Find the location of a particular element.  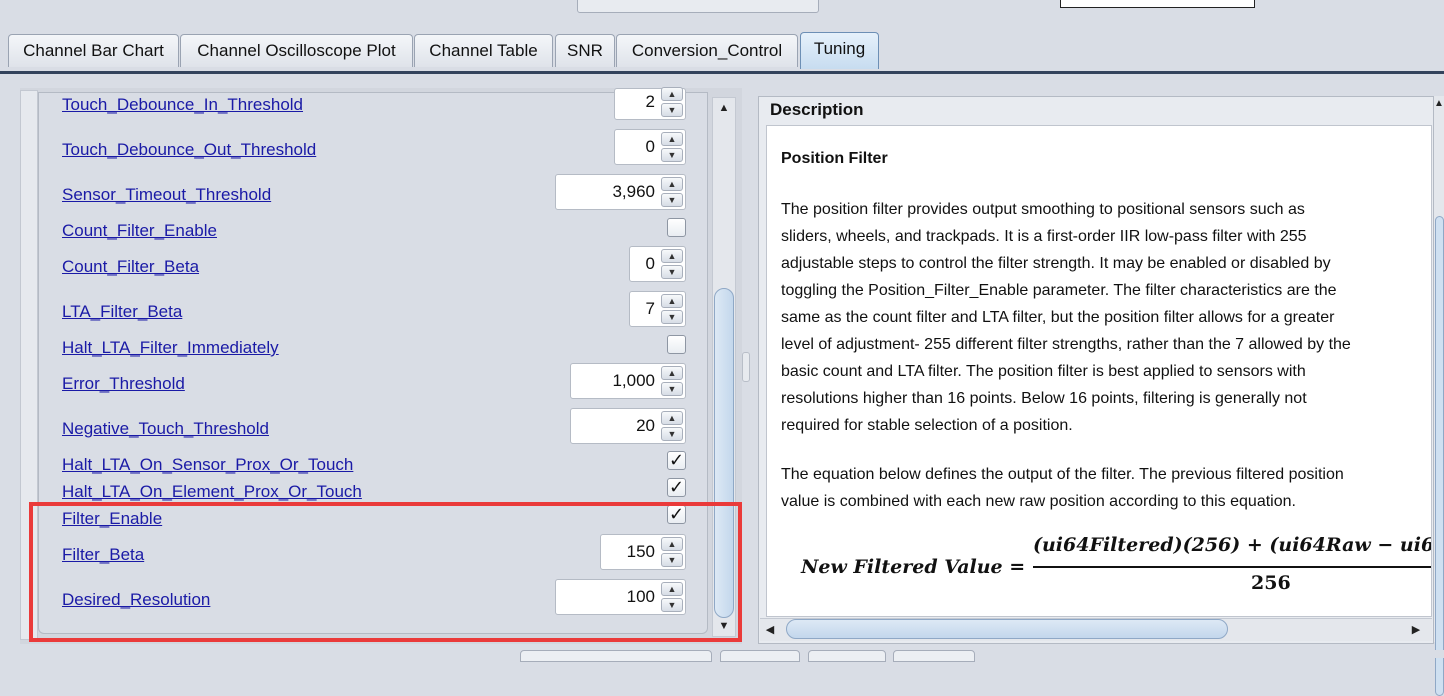

tab-tuning: Tuning is located at coordinates (839, 50).